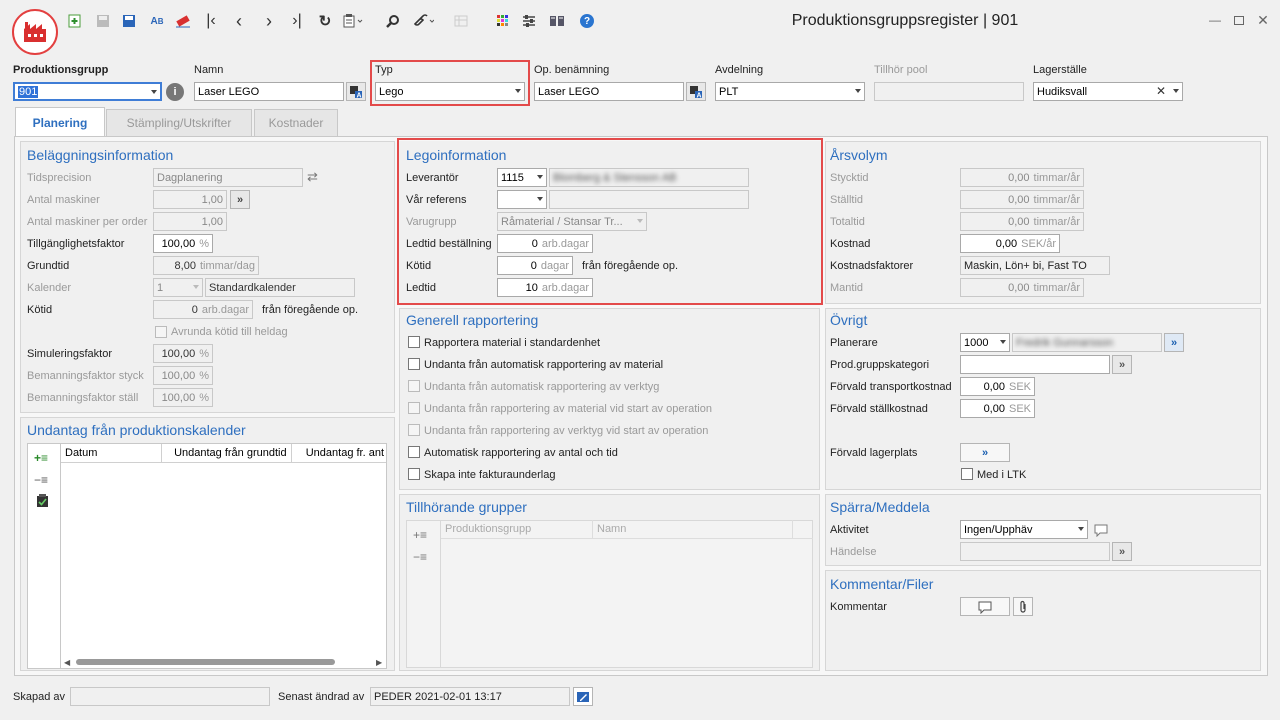 This screenshot has width=1280, height=720. I want to click on typ-select: Lego, so click(450, 91).